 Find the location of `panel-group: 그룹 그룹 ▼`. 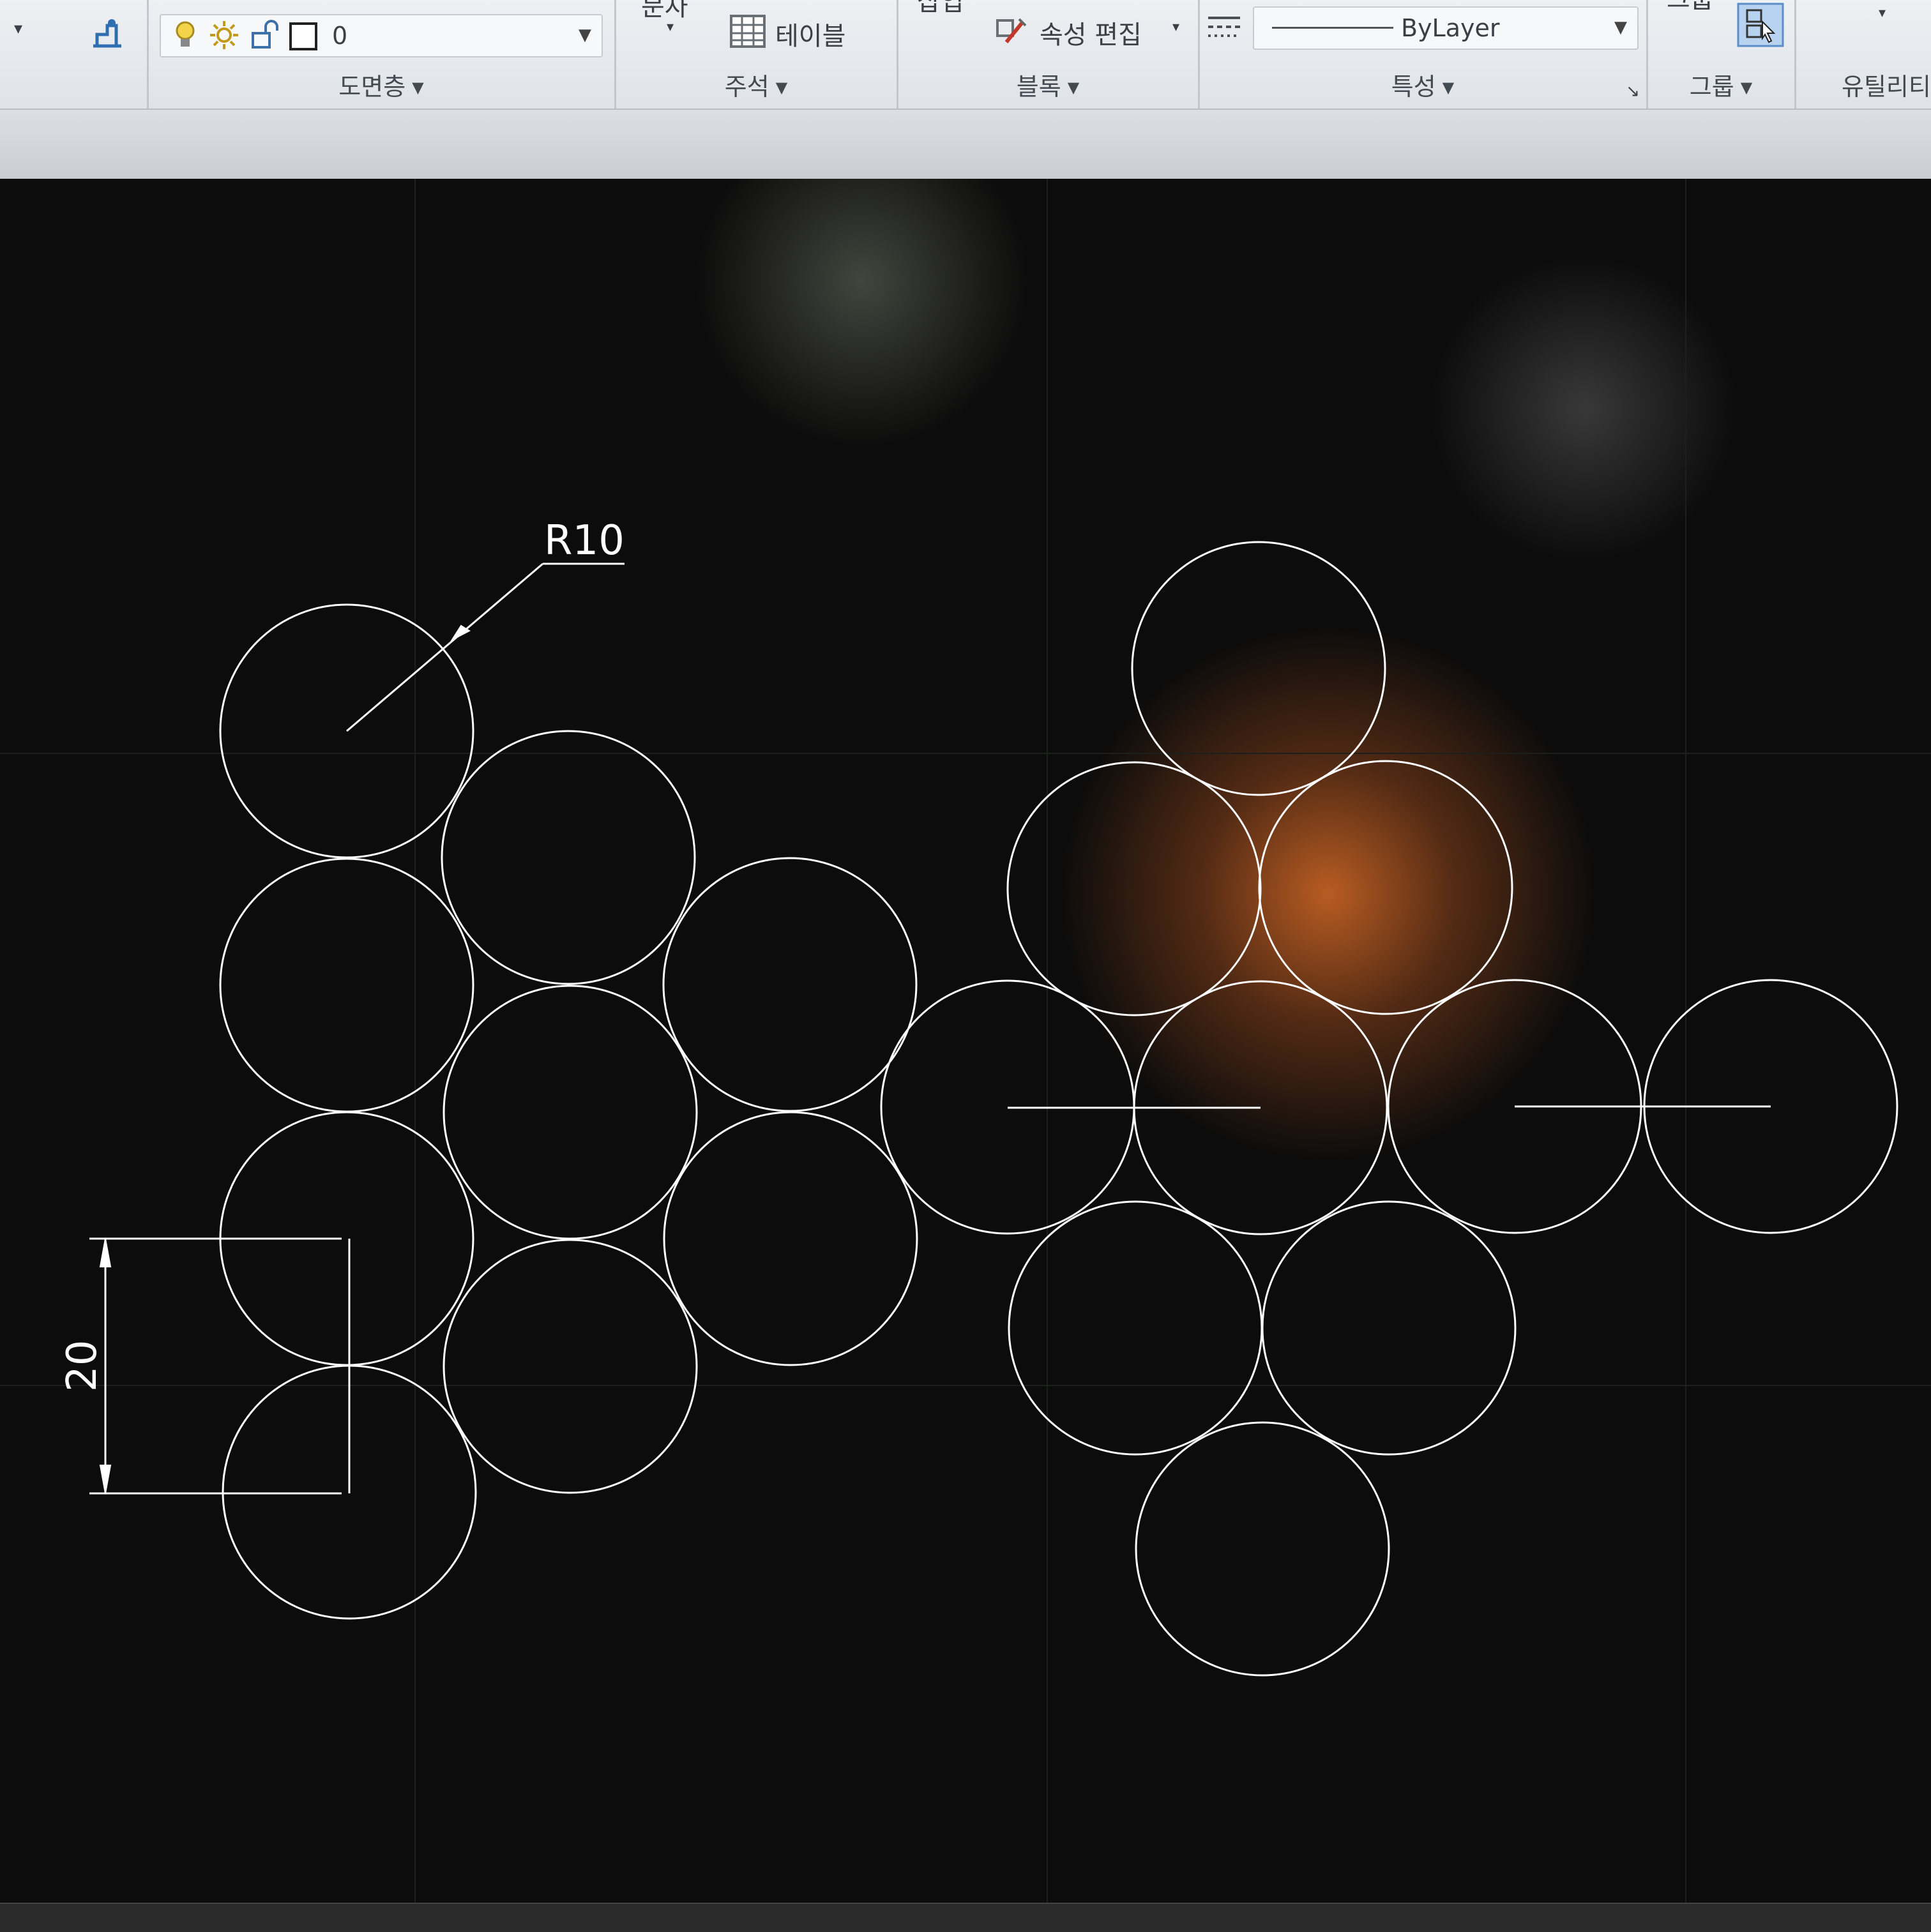

panel-group: 그룹 그룹 ▼ is located at coordinates (1721, 54).